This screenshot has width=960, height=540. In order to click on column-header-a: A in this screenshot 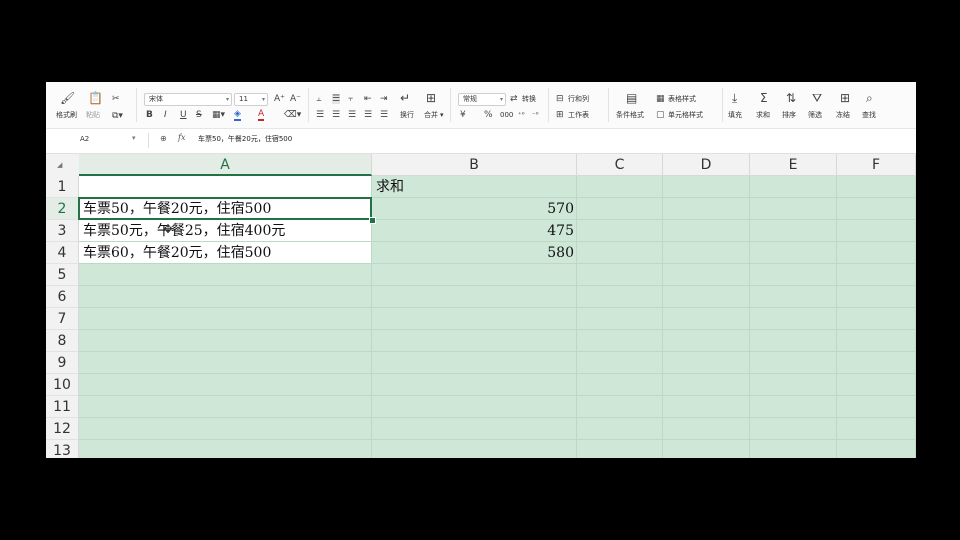, I will do `click(225, 165)`.